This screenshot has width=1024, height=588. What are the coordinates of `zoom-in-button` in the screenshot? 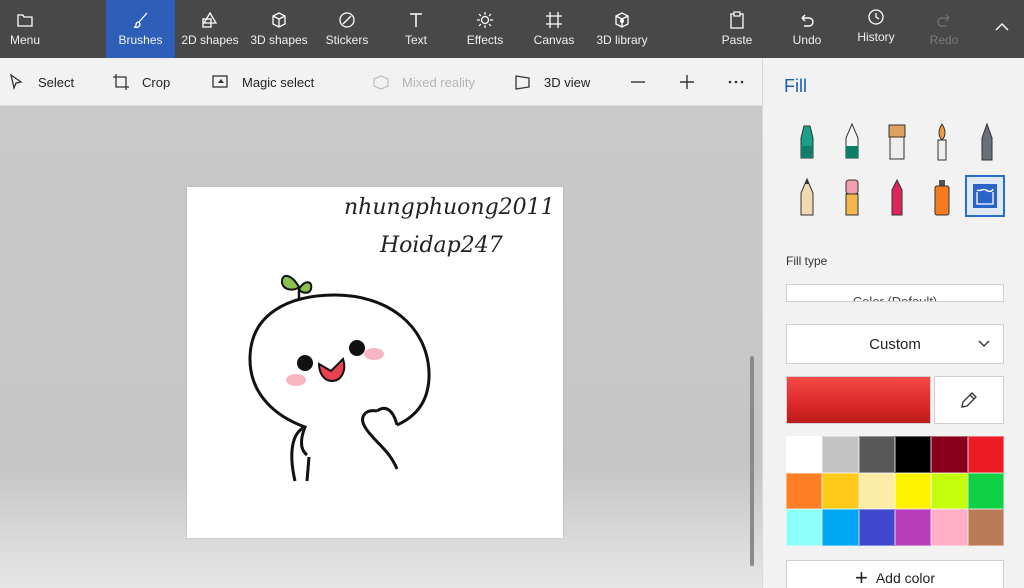 It's located at (693, 82).